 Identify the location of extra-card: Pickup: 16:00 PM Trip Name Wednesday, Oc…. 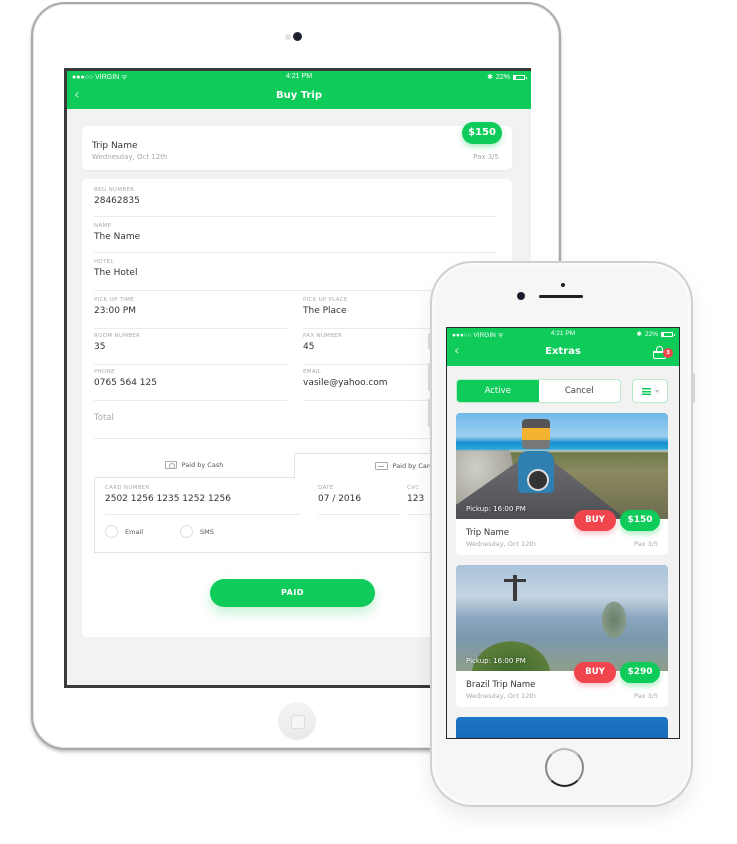
(562, 484).